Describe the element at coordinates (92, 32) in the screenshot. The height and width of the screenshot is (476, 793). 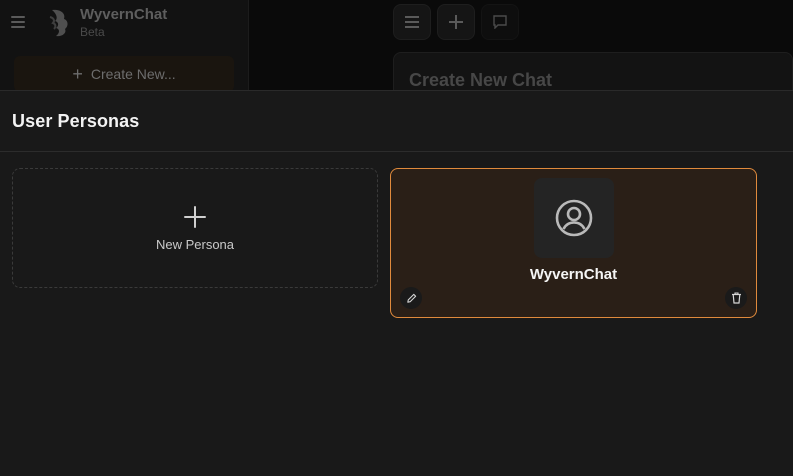
I see `app-subtitle: Beta` at that location.